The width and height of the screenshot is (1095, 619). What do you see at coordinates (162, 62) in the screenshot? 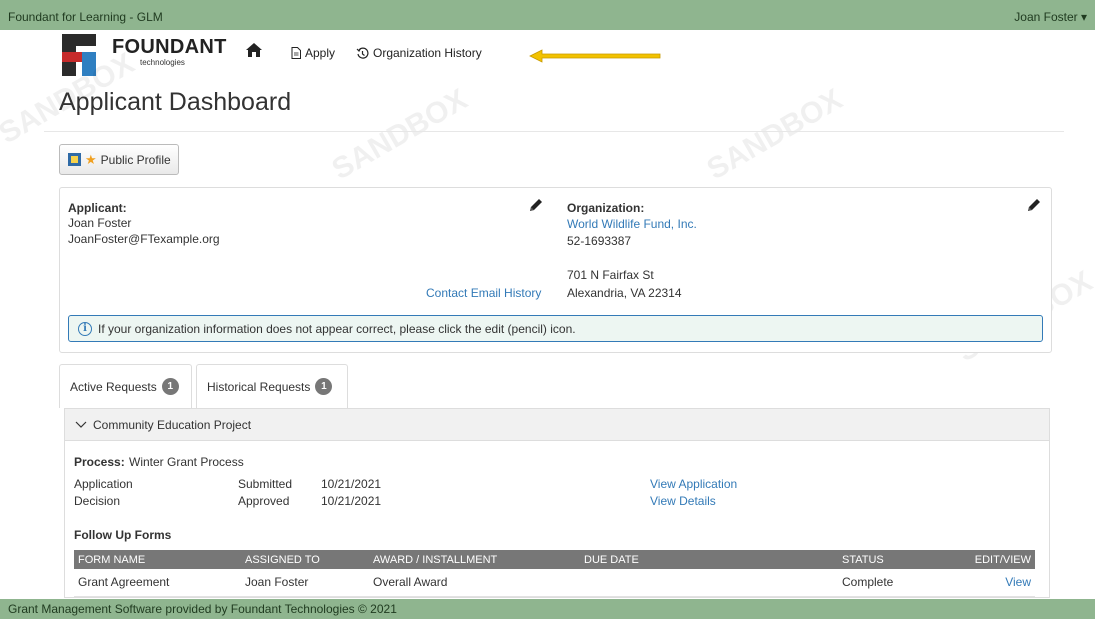
I see `logo-sub: technologies` at bounding box center [162, 62].